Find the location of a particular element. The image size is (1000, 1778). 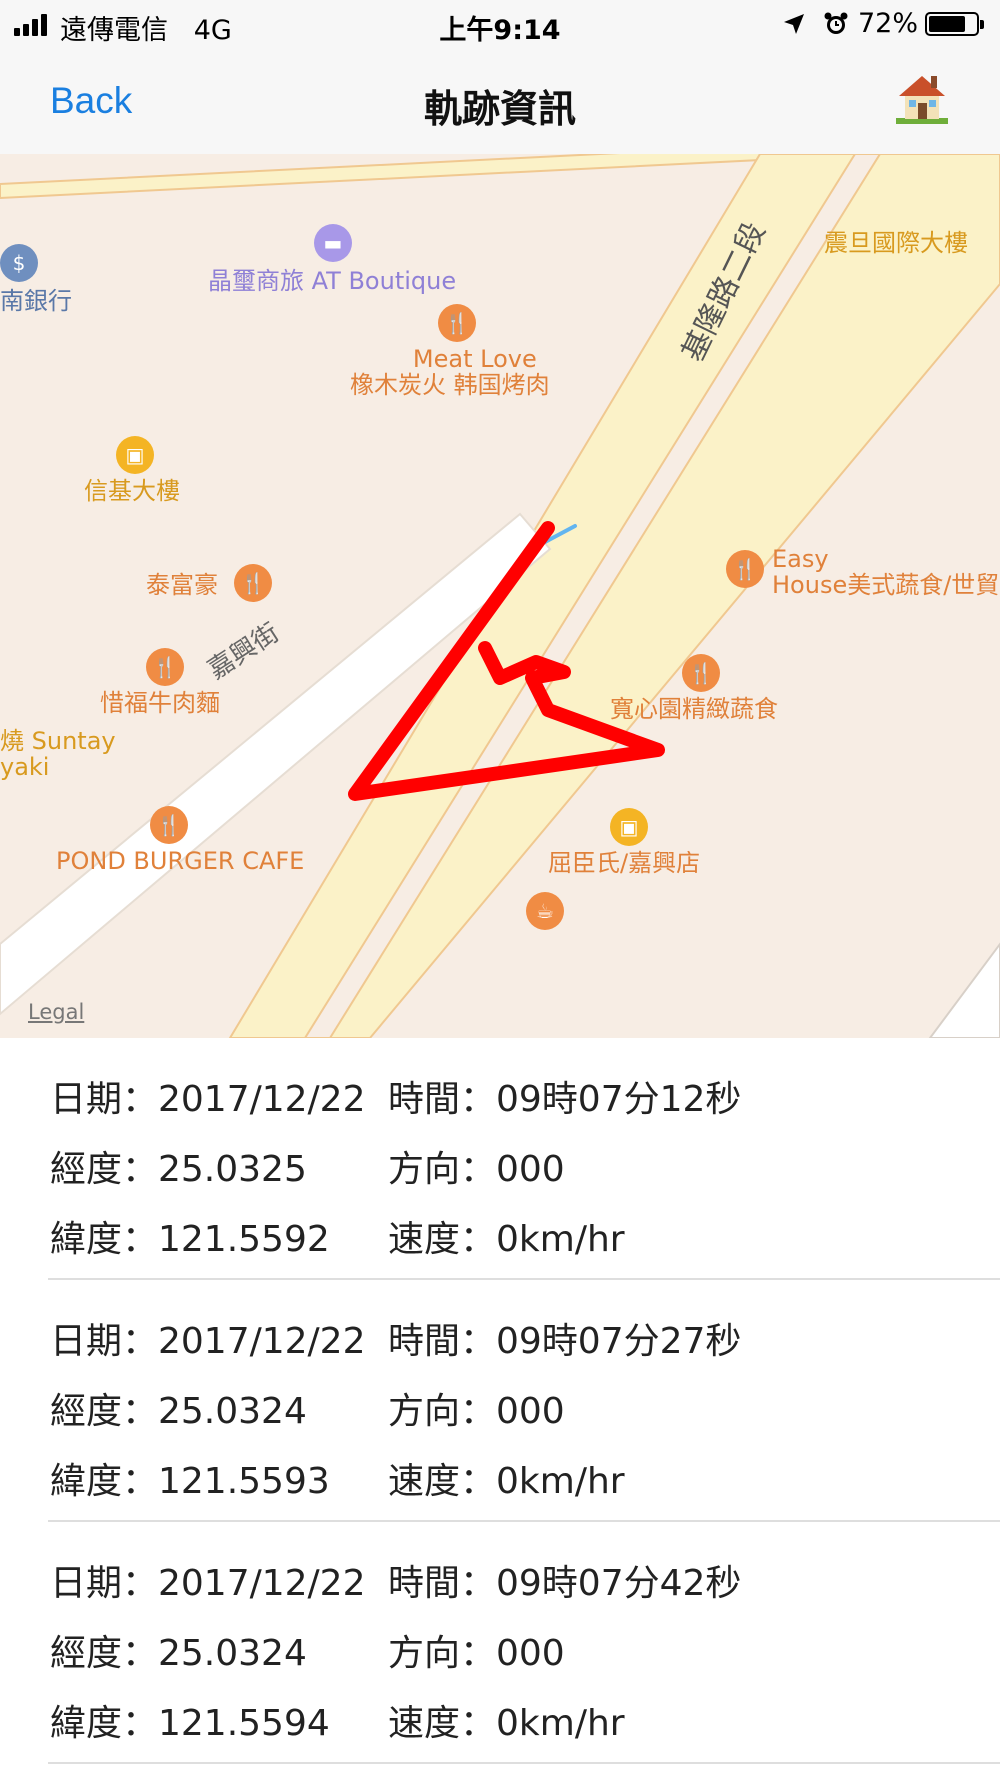

kuanxin-label: 寬心園精緻蔬食 is located at coordinates (694, 709).